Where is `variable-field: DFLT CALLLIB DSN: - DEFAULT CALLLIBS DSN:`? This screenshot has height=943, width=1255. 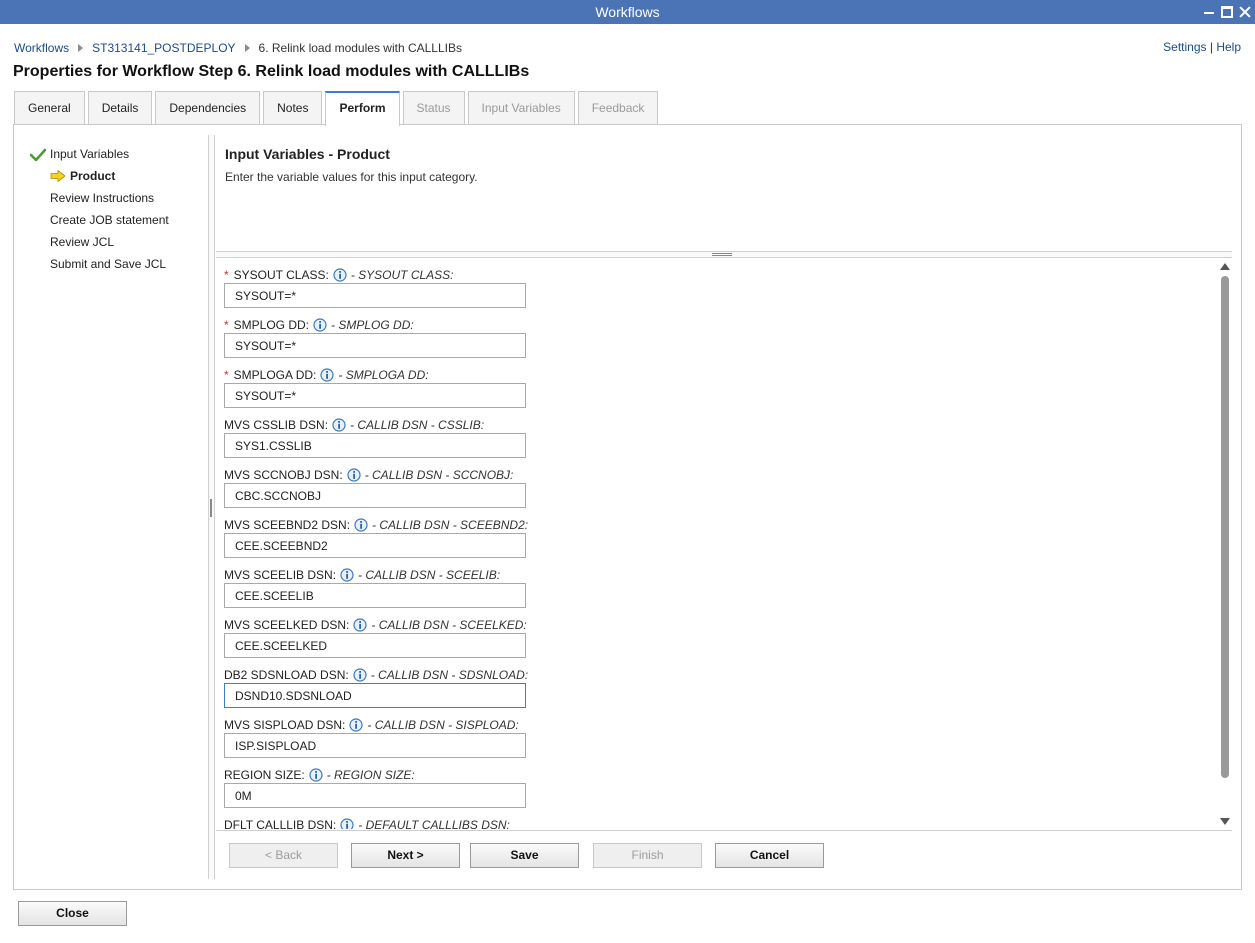 variable-field: DFLT CALLLIB DSN: - DEFAULT CALLLIBS DSN: is located at coordinates (375, 823).